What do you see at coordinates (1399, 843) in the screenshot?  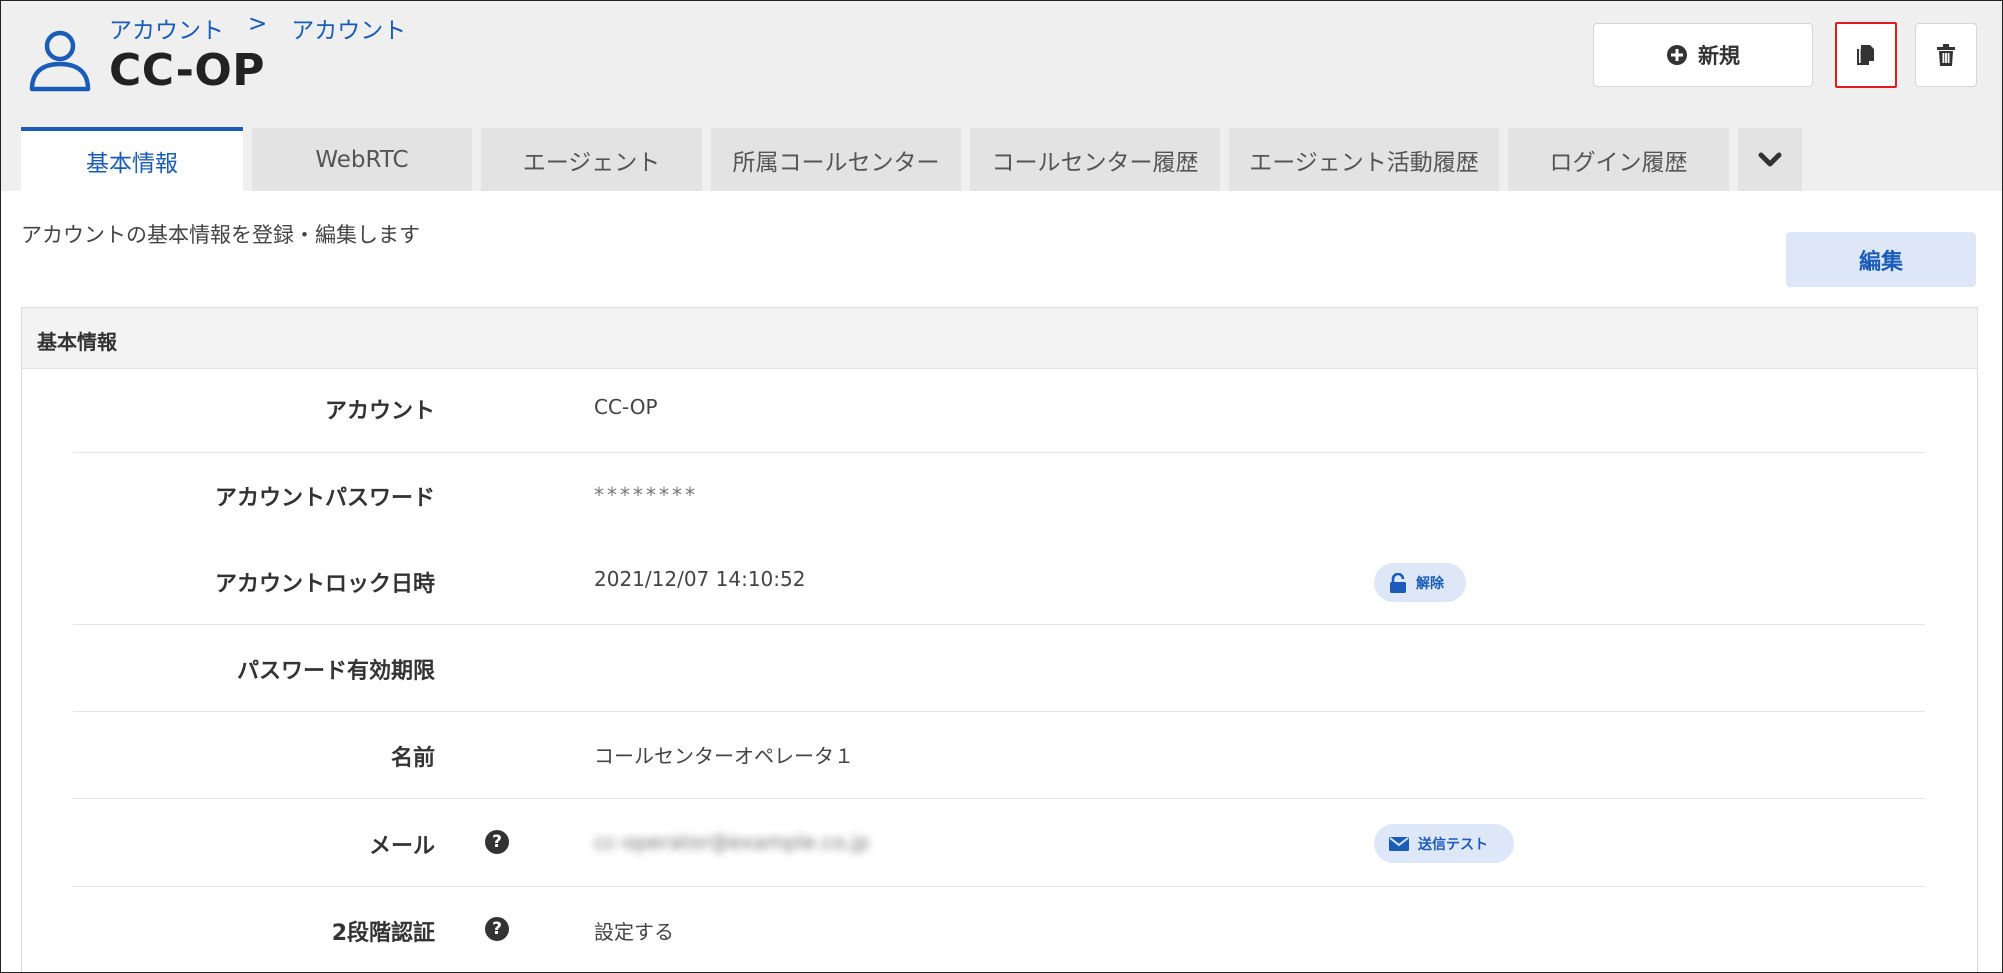 I see `envelope-icon` at bounding box center [1399, 843].